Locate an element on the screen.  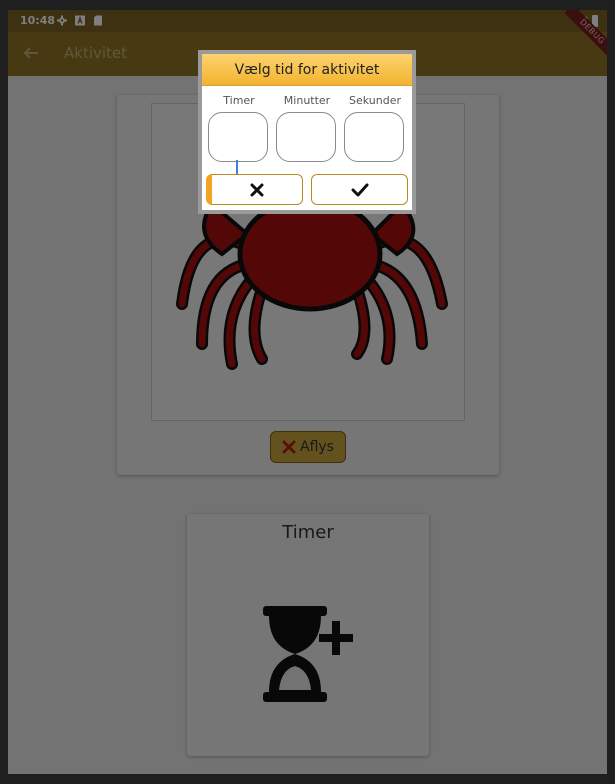
seconds-input is located at coordinates (374, 137).